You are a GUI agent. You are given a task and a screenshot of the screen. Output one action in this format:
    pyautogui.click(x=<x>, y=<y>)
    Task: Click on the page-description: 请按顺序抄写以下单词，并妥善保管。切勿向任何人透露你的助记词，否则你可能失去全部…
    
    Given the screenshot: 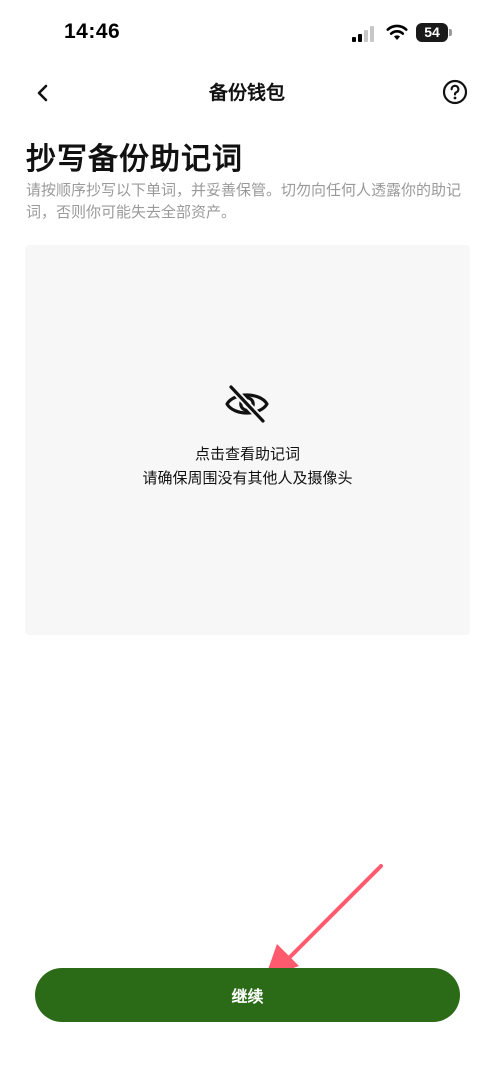 What is the action you would take?
    pyautogui.click(x=244, y=201)
    